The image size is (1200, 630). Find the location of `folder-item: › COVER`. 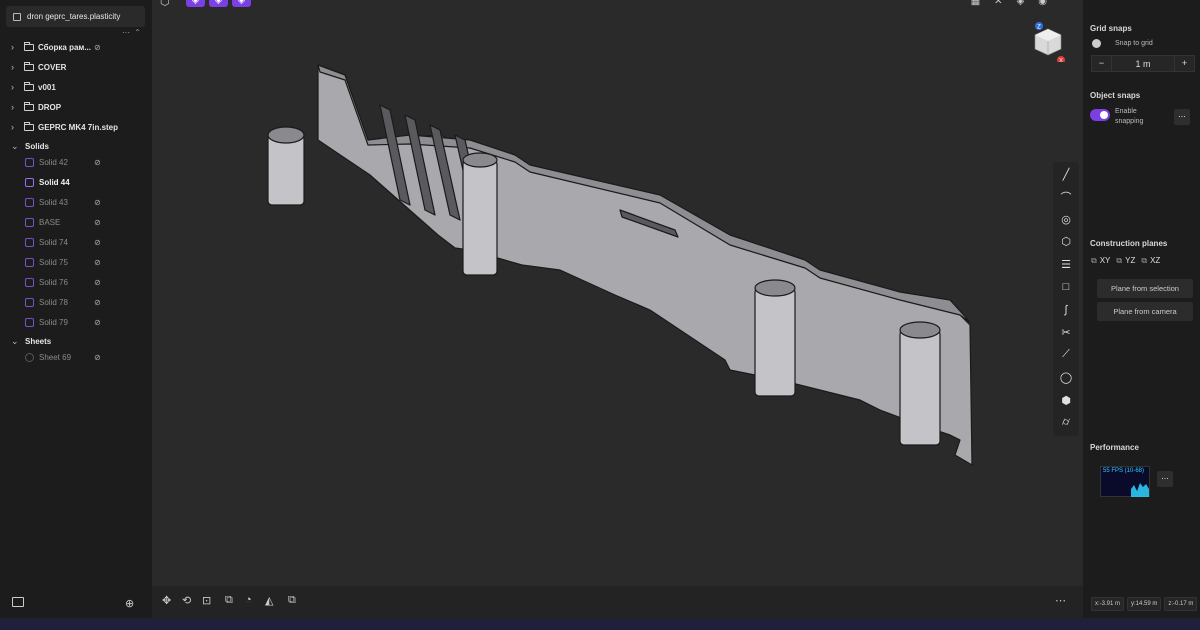

folder-item: › COVER is located at coordinates (76, 67).